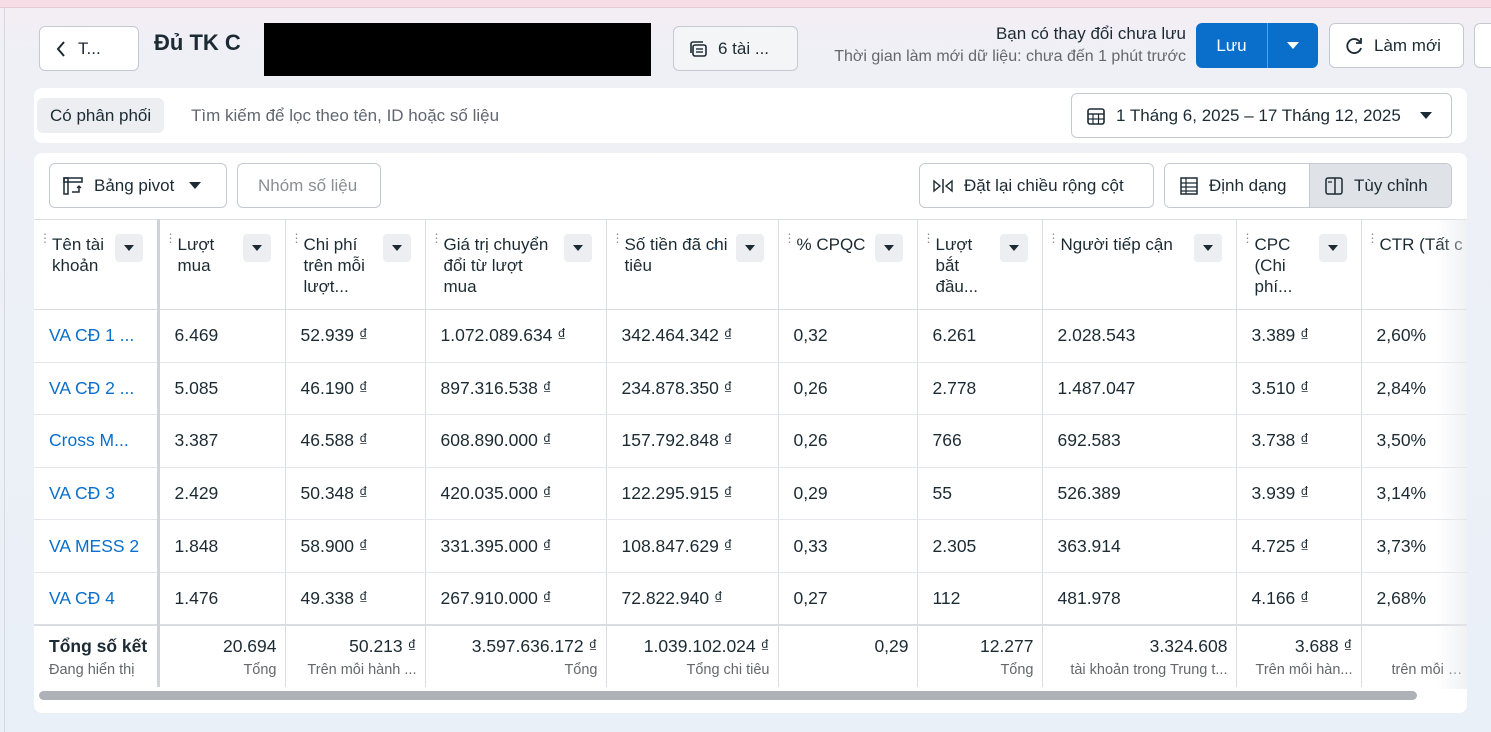 The image size is (1491, 732). What do you see at coordinates (60, 48) in the screenshot?
I see `chevron-left-icon` at bounding box center [60, 48].